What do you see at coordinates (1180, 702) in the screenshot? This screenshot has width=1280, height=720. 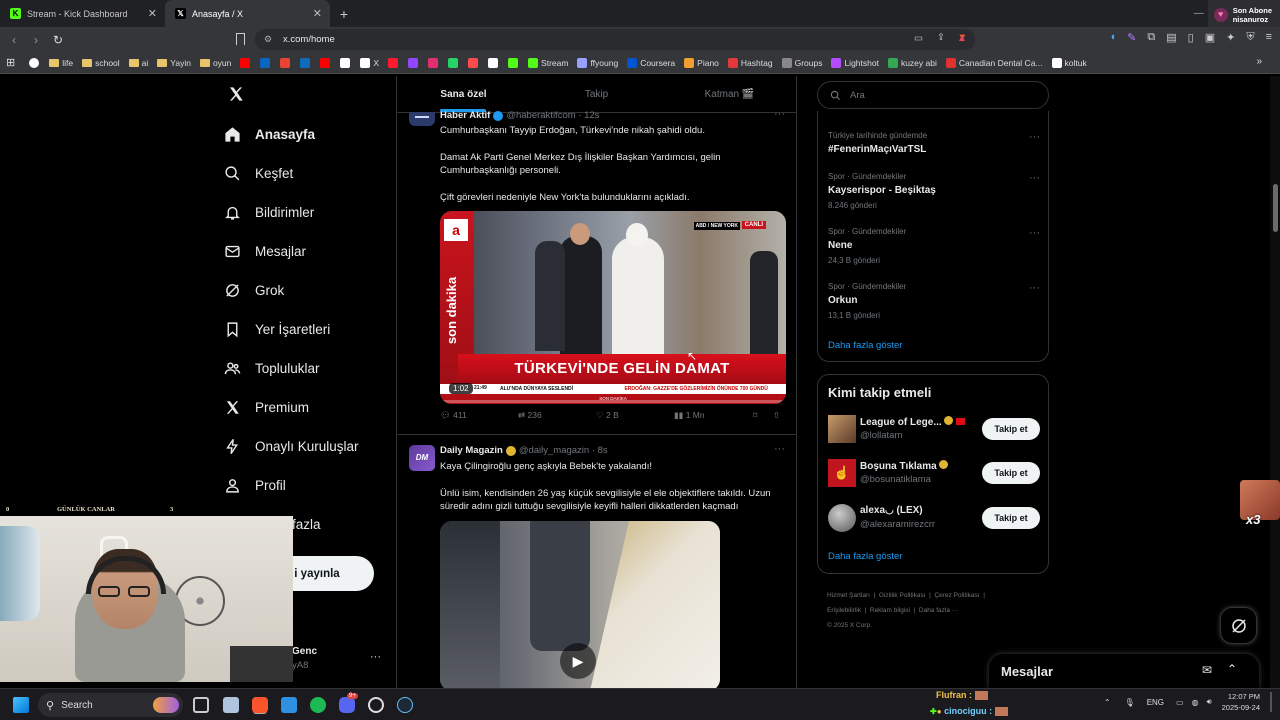 I see `display-icon: ▭` at bounding box center [1180, 702].